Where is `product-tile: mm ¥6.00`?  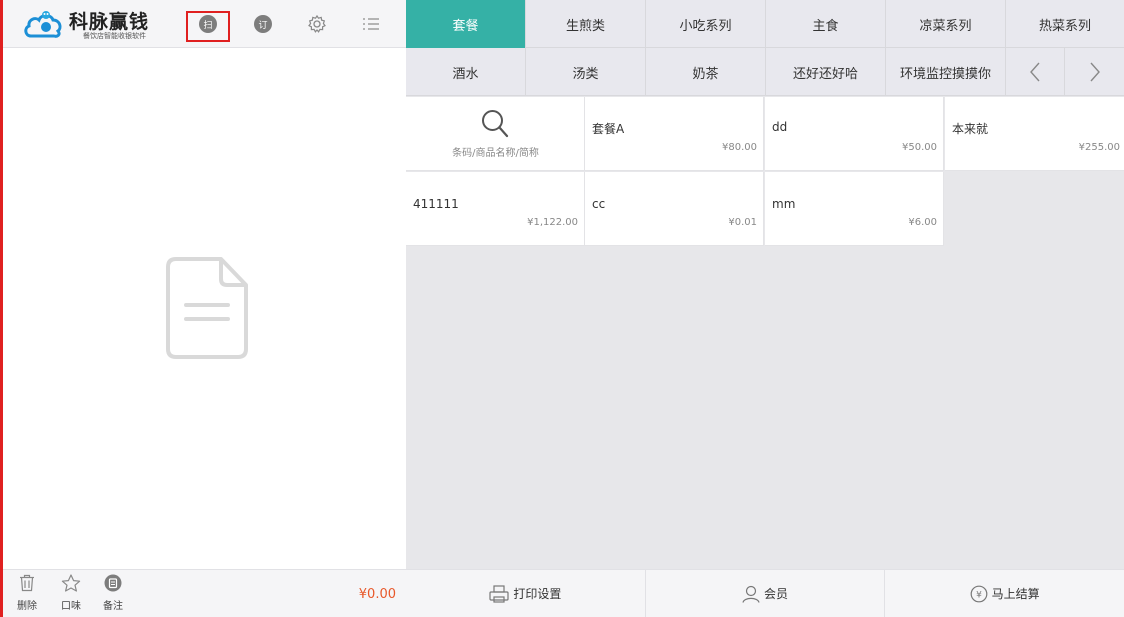 product-tile: mm ¥6.00 is located at coordinates (854, 209).